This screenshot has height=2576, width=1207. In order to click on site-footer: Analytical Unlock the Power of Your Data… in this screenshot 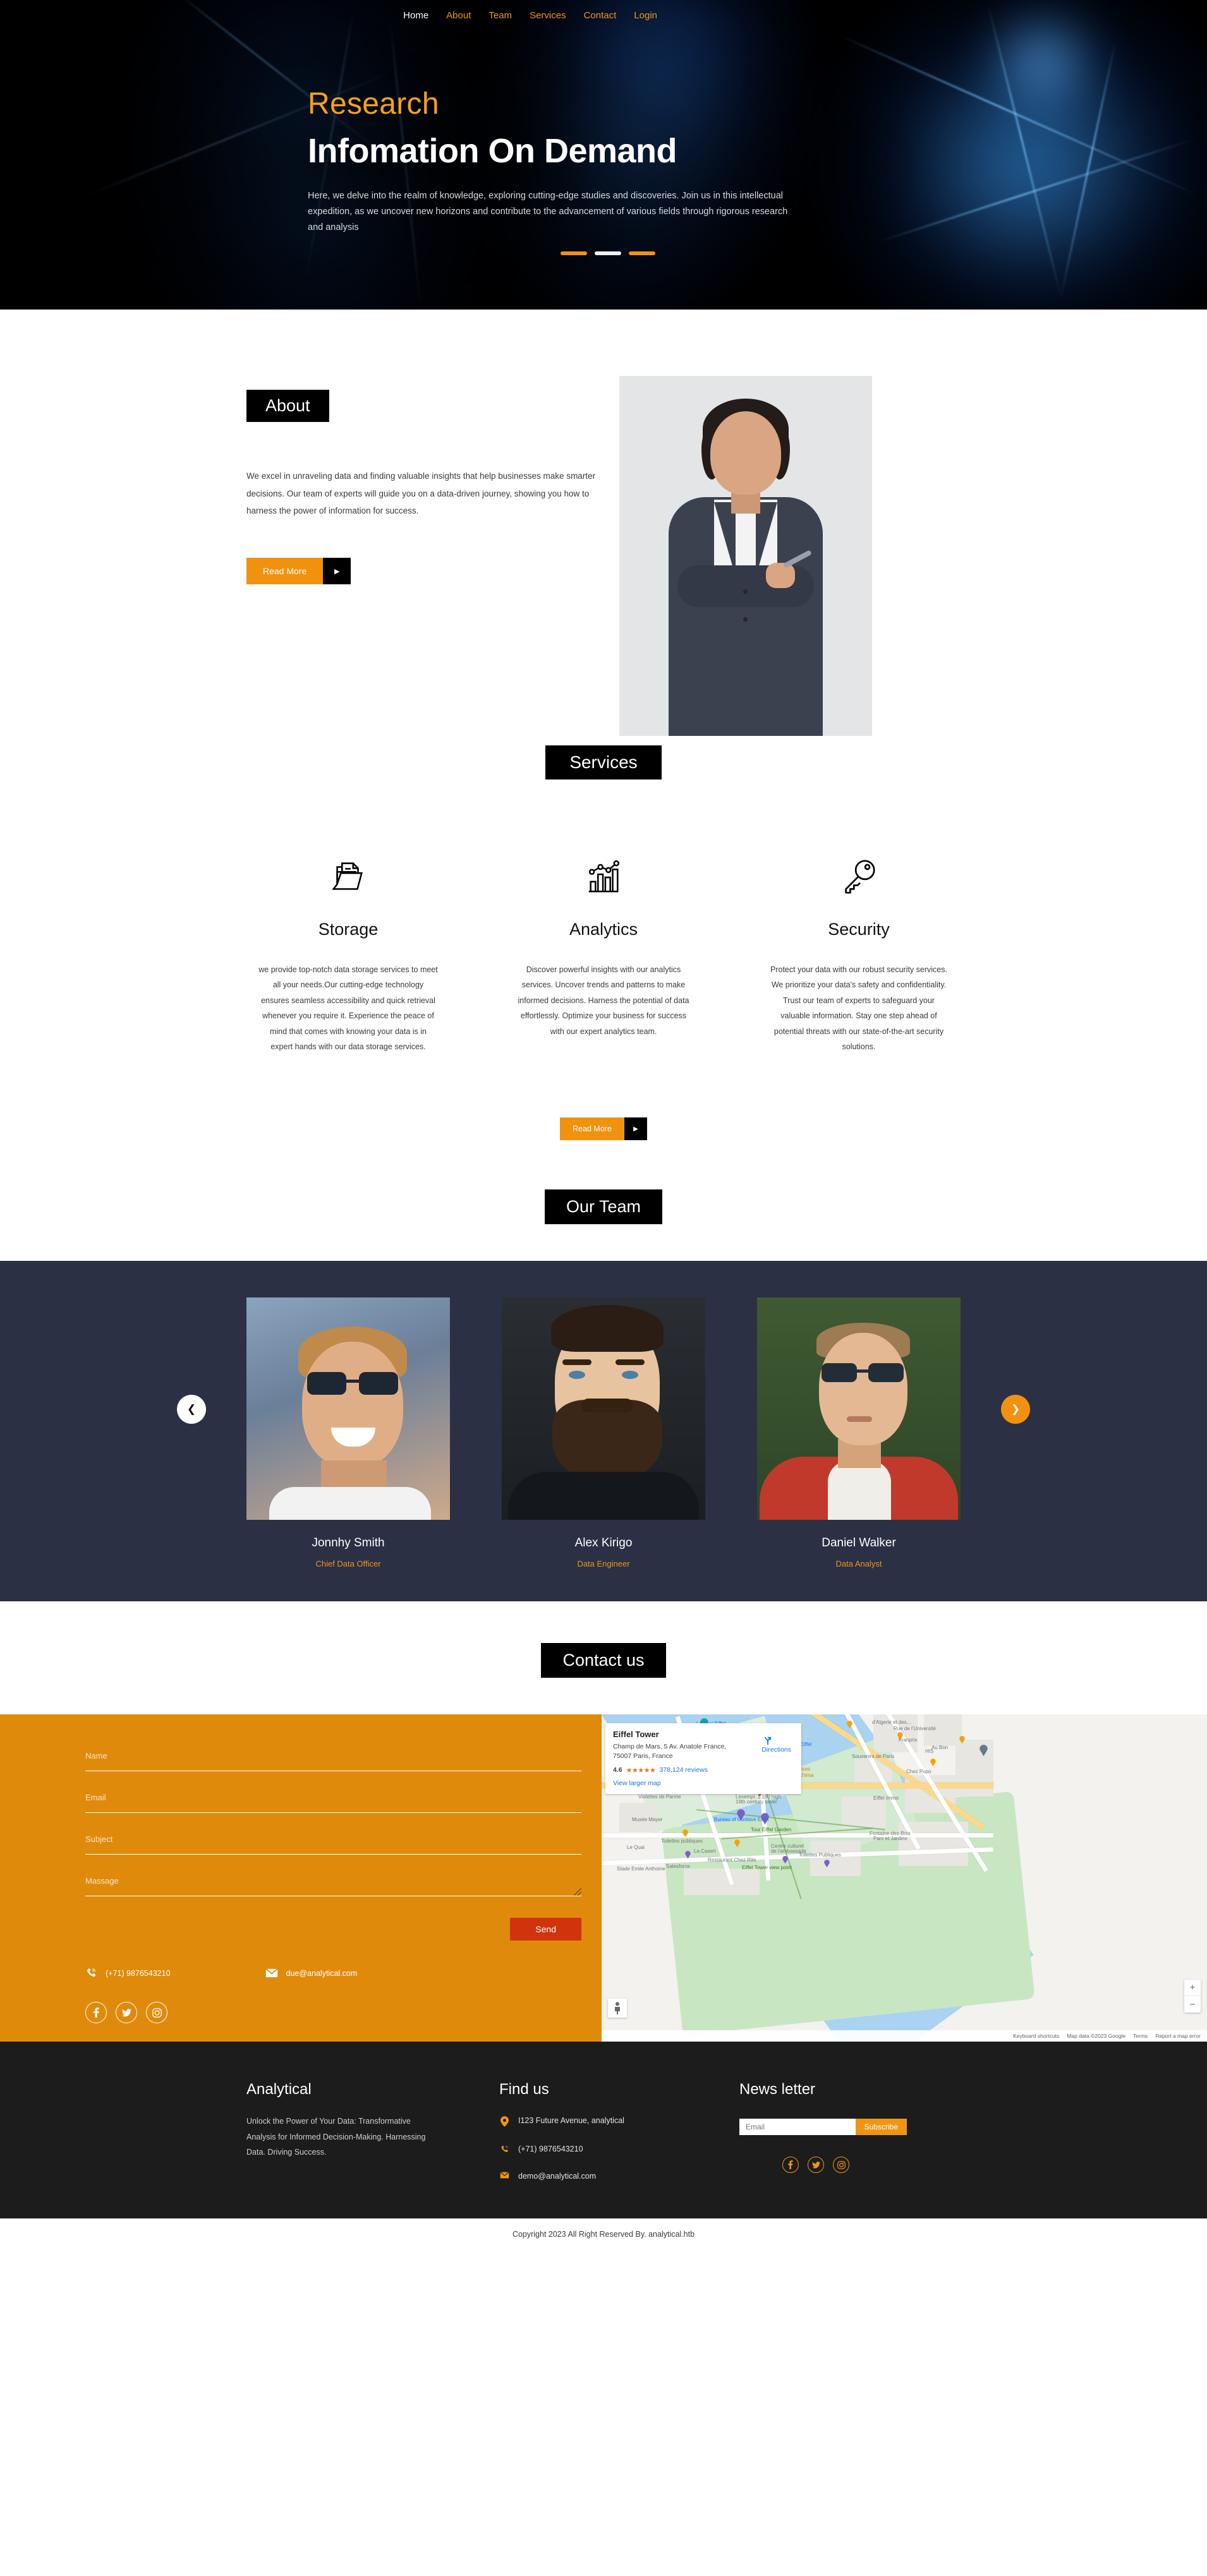, I will do `click(603, 2147)`.